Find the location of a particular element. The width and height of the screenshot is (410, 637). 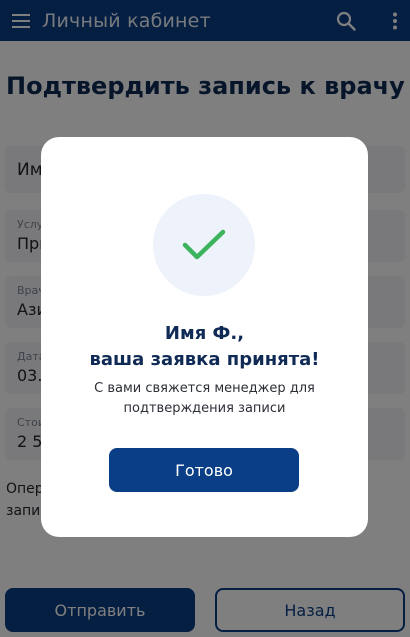

dialog-title: Имя Ф., ваша заявка принята! is located at coordinates (204, 347).